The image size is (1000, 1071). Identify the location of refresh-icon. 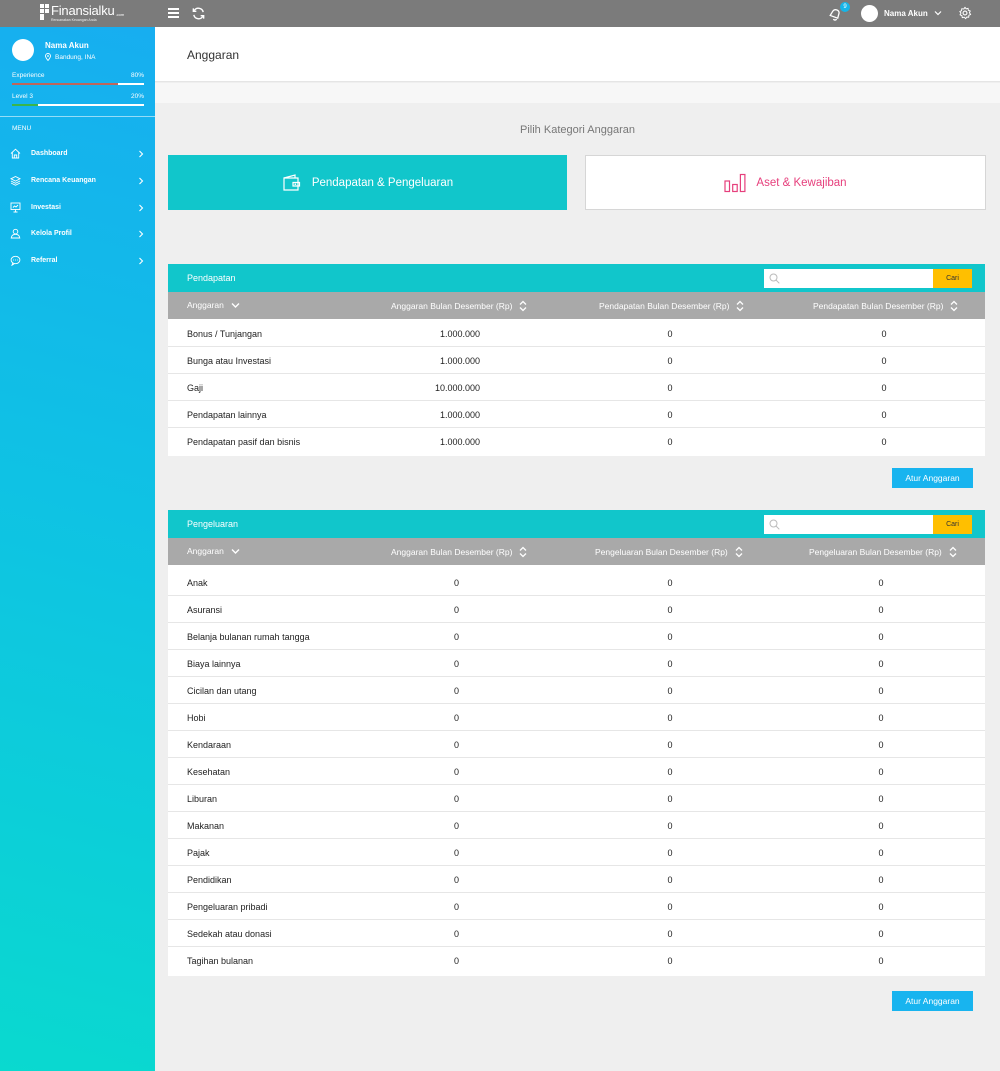
(198, 13).